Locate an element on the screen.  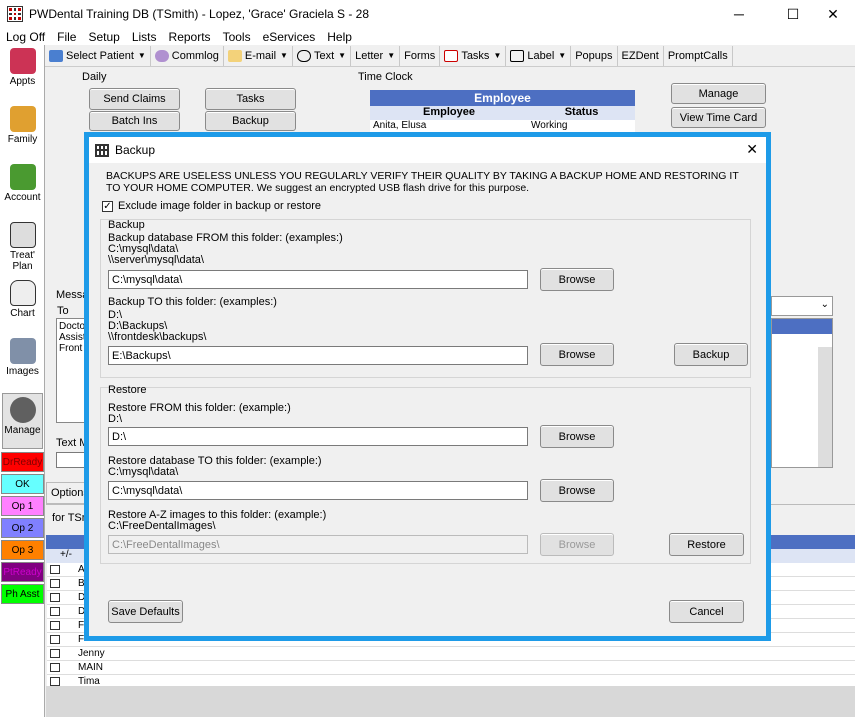
app-icon is located at coordinates (15, 14).